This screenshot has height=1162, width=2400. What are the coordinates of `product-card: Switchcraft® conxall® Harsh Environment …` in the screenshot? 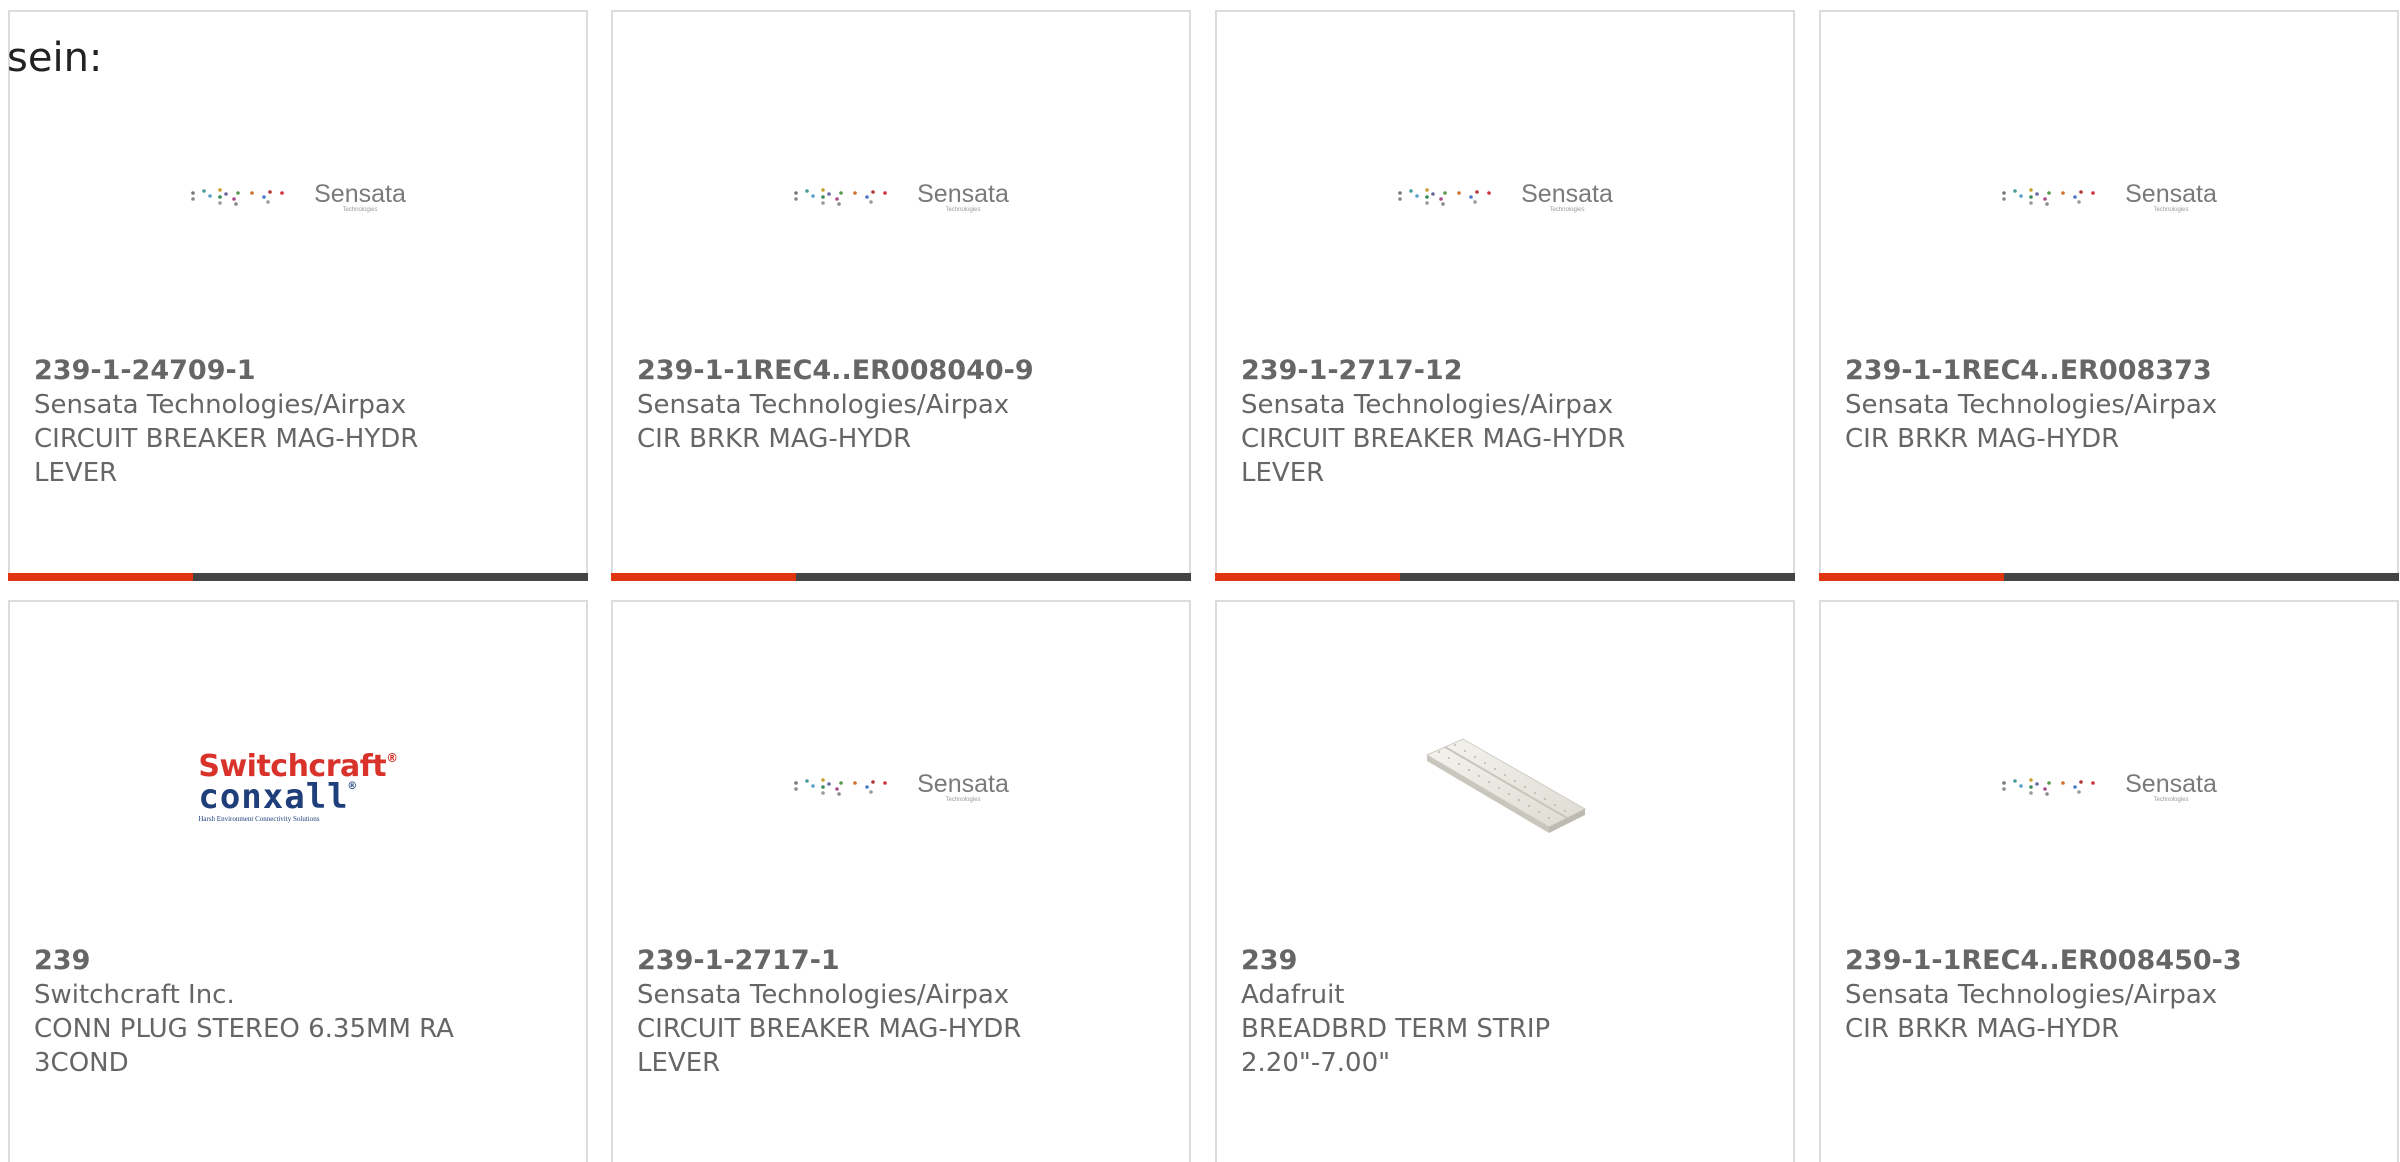 It's located at (298, 881).